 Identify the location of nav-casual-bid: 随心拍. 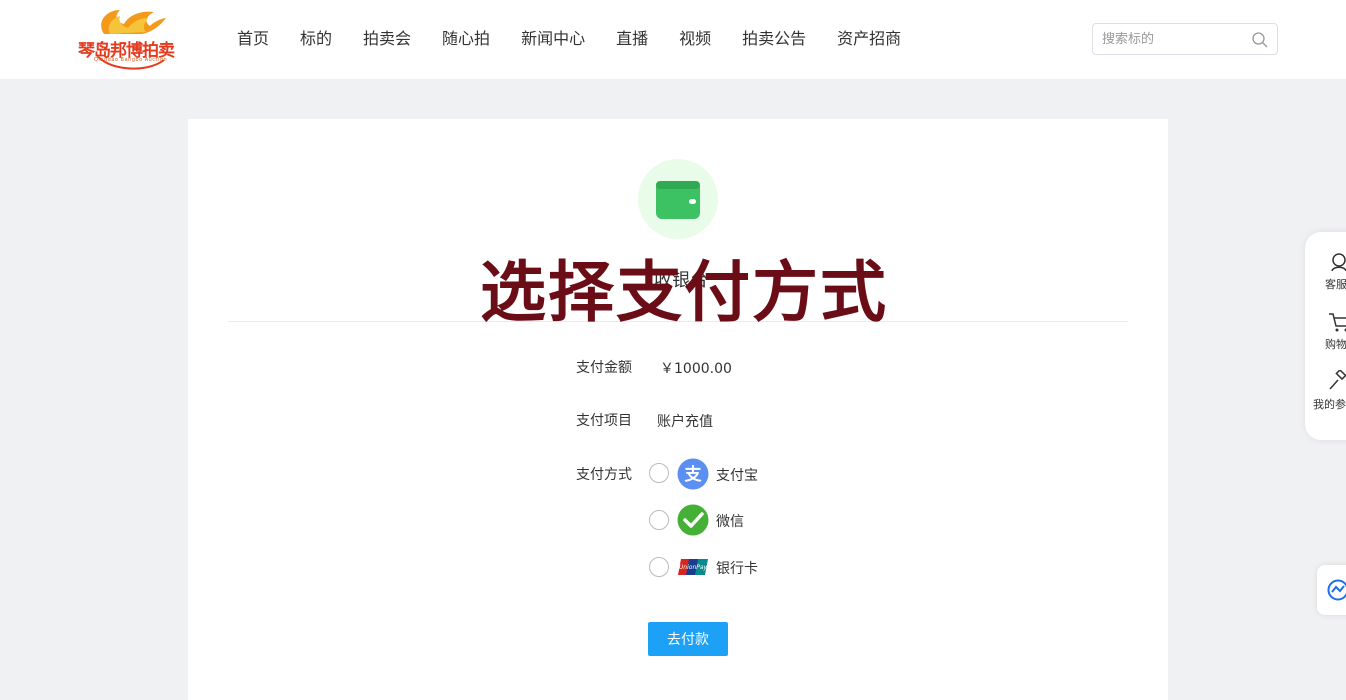
(466, 39).